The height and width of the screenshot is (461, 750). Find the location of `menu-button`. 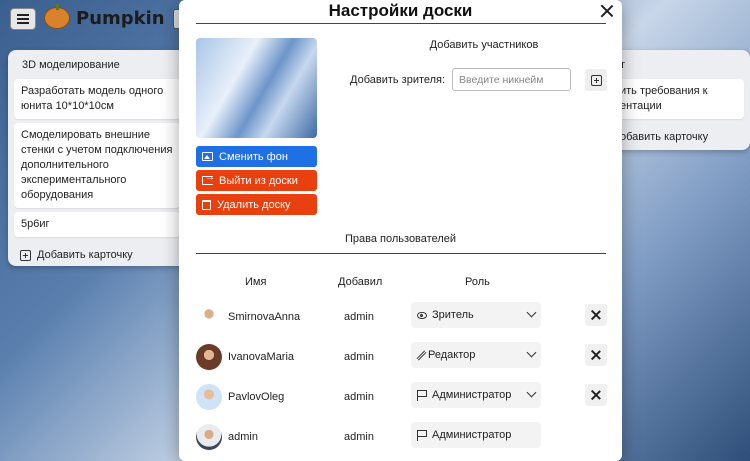

menu-button is located at coordinates (23, 19).